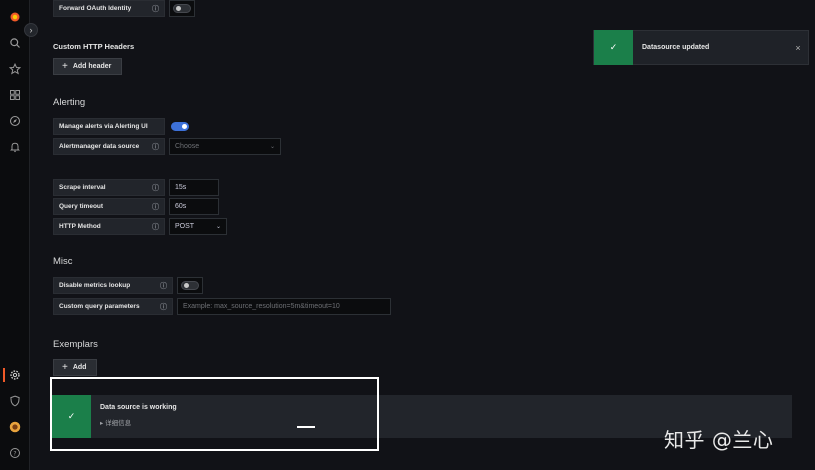 Image resolution: width=815 pixels, height=470 pixels. What do you see at coordinates (180, 126) in the screenshot?
I see `manage-alerts-toggle` at bounding box center [180, 126].